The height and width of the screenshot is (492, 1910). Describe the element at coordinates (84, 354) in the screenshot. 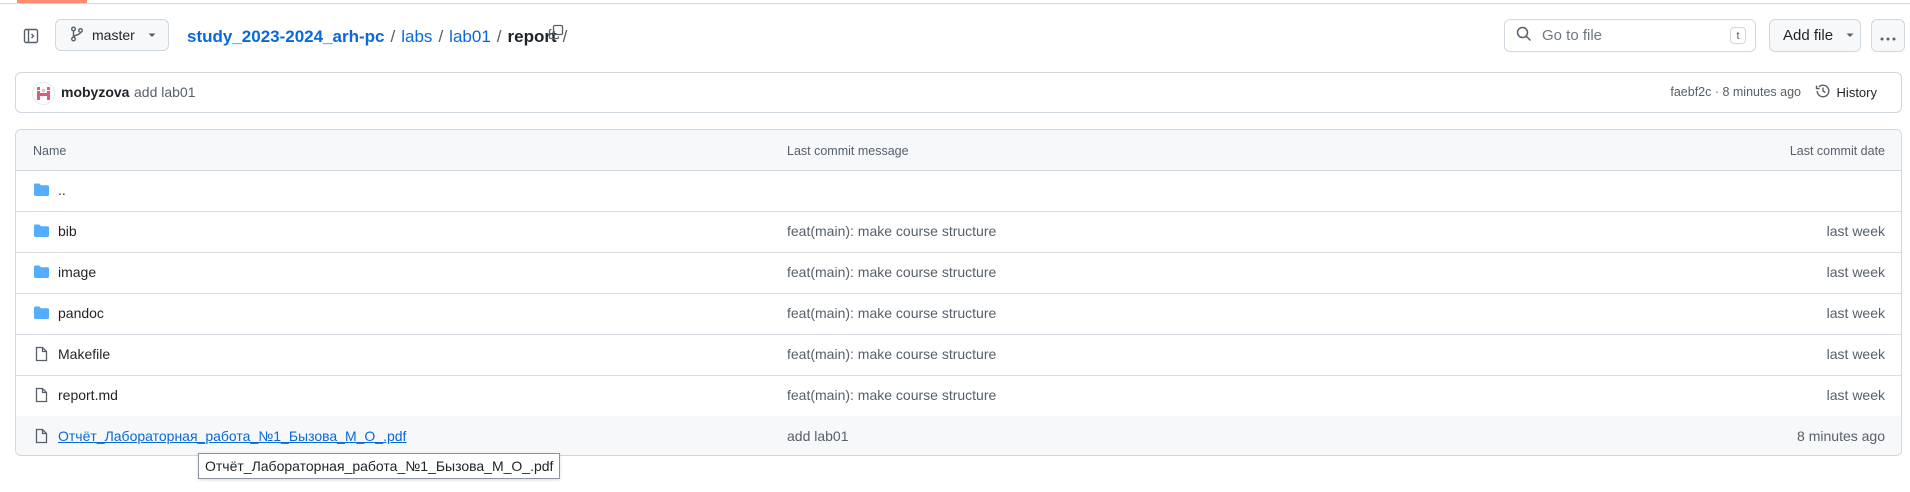

I see `file-name-link: Makefile` at that location.